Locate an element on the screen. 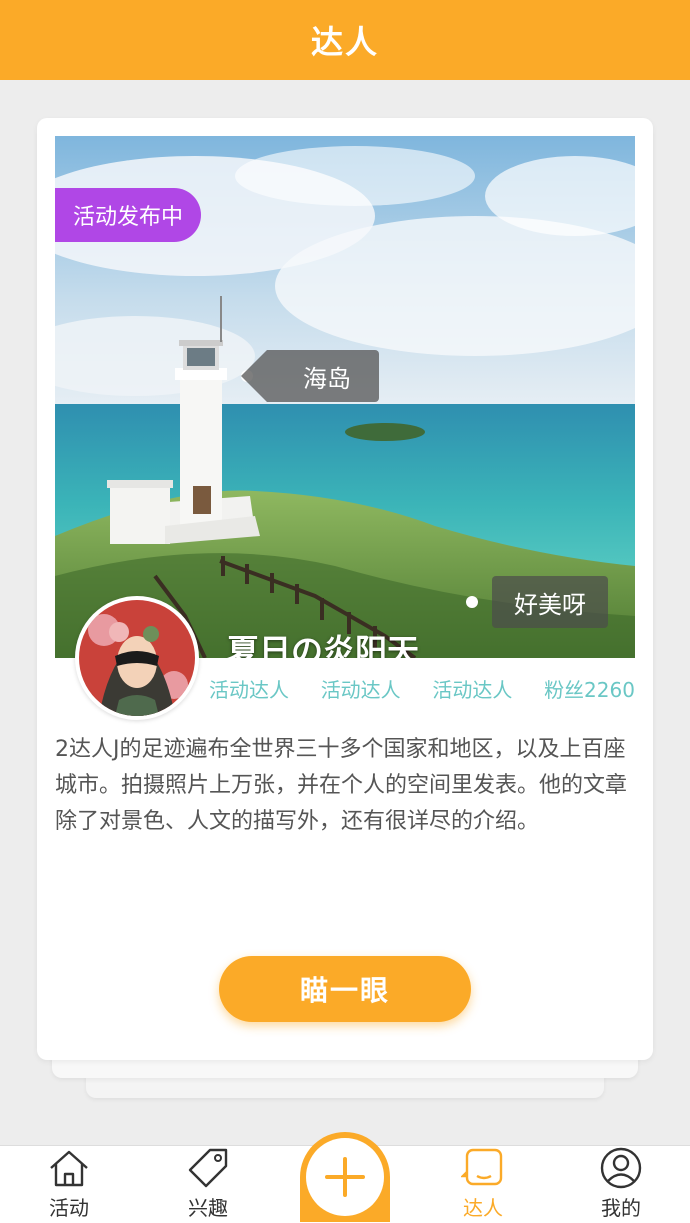 The image size is (690, 1223). photo-tag-island: 海岛 is located at coordinates (310, 376).